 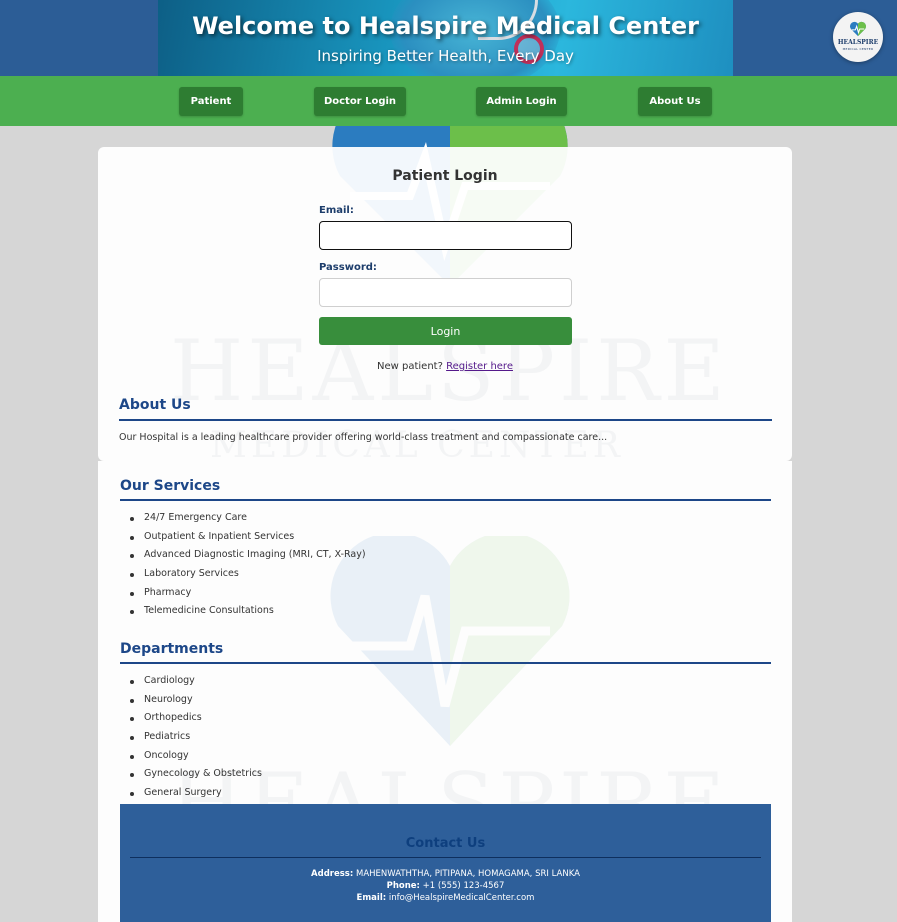 What do you see at coordinates (675, 101) in the screenshot?
I see `nav-about-us-button: About Us` at bounding box center [675, 101].